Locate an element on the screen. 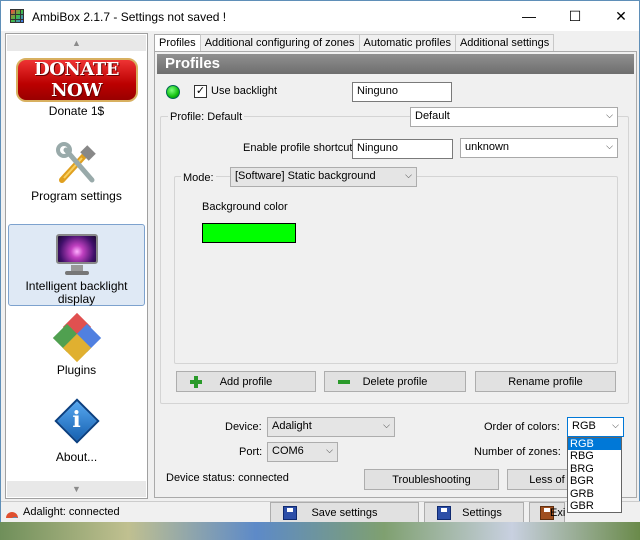  sidebar-item-program-settings: Program settings is located at coordinates (76, 175).